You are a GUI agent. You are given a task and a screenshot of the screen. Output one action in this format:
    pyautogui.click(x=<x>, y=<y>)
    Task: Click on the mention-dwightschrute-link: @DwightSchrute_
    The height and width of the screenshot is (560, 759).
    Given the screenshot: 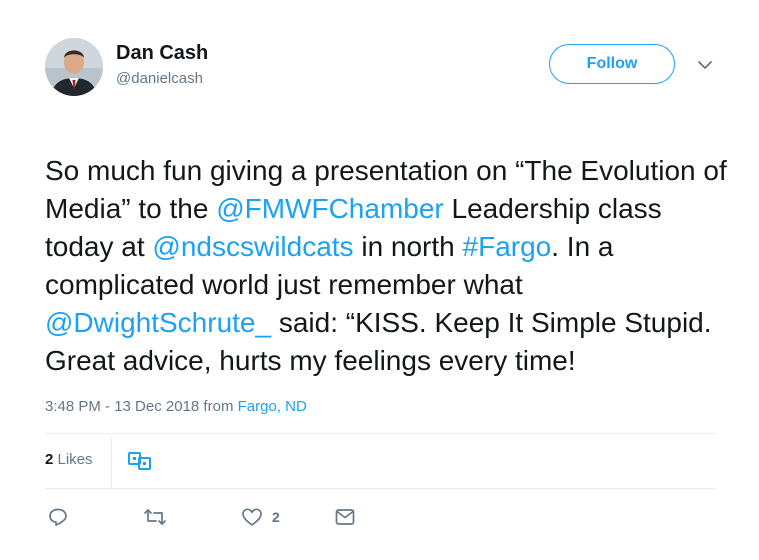 What is the action you would take?
    pyautogui.click(x=158, y=322)
    